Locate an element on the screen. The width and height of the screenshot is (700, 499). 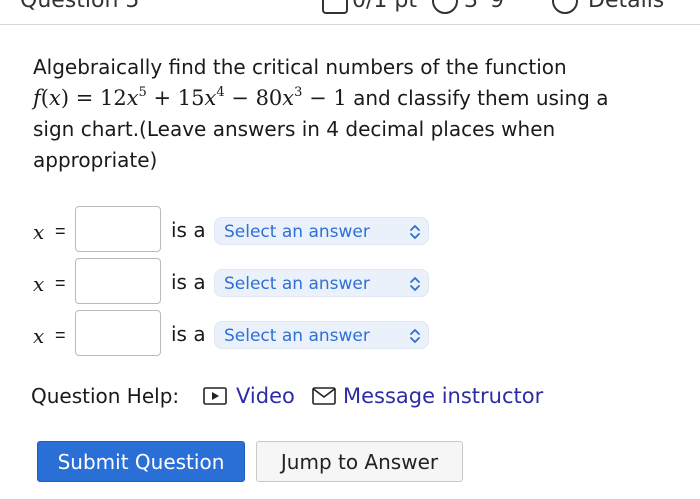
details-icon is located at coordinates (565, 7).